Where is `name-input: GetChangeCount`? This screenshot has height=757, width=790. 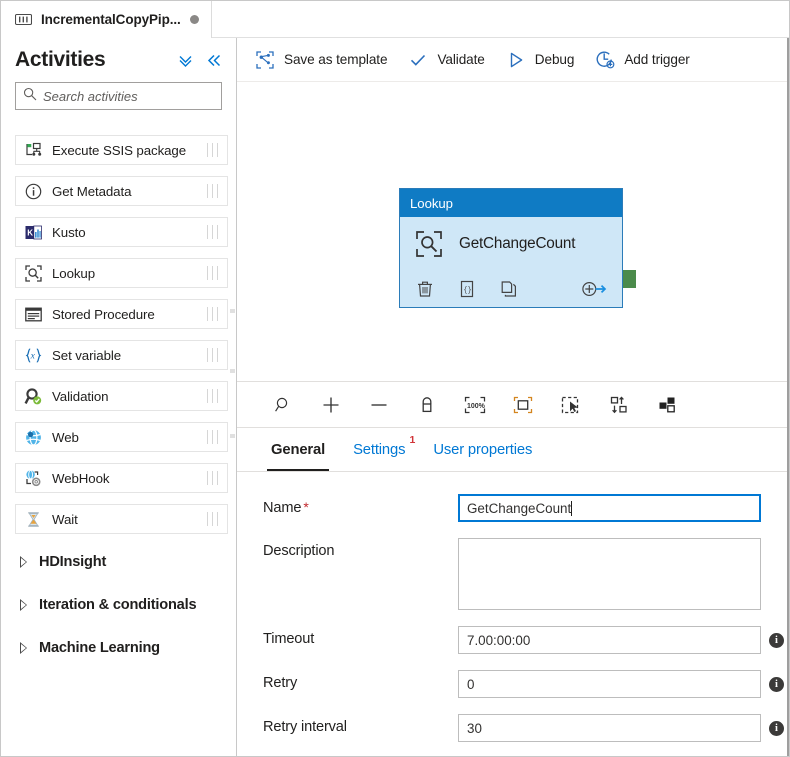
name-input: GetChangeCount is located at coordinates (609, 508).